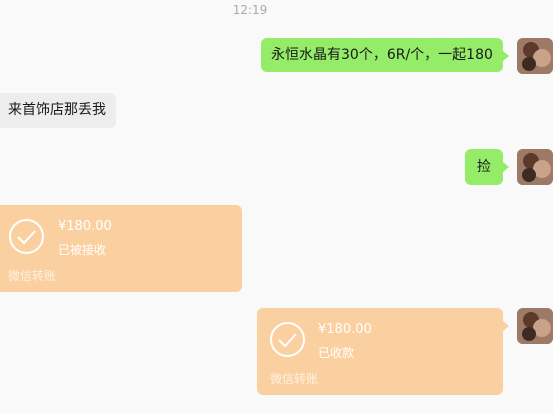  I want to click on transfer-card-received: ¥180.00 已被接收 微信转账, so click(121, 248).